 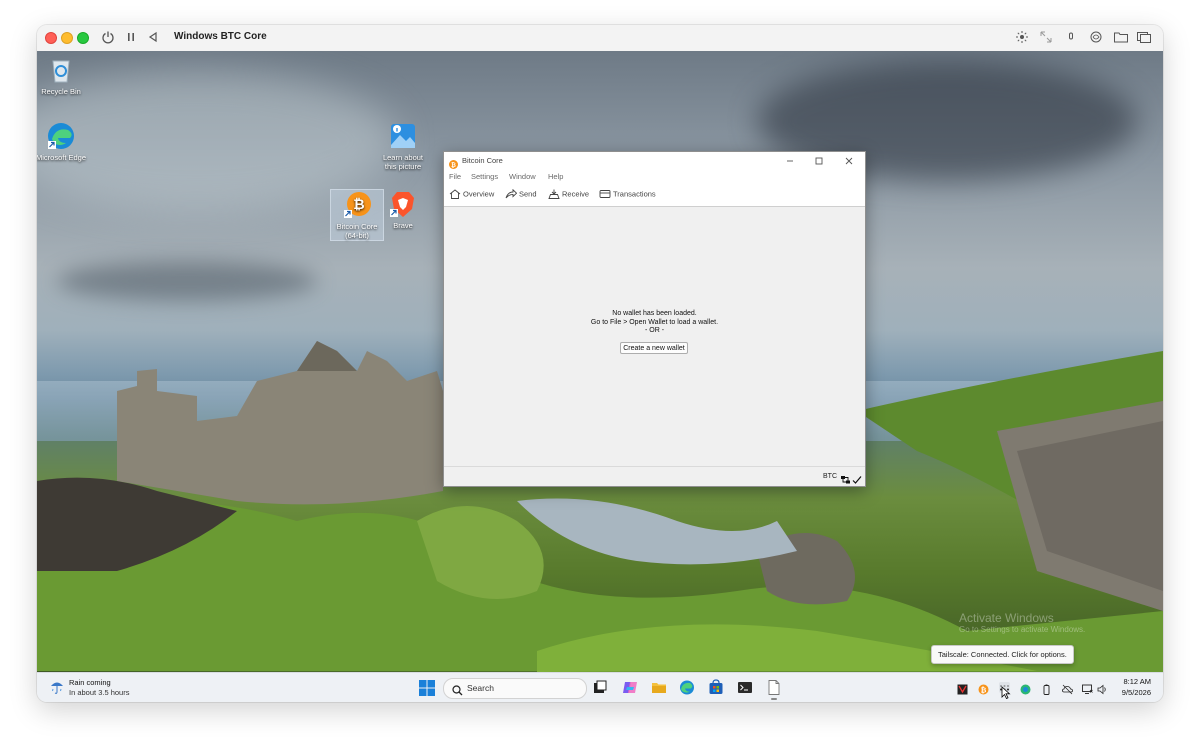 What do you see at coordinates (480, 688) in the screenshot?
I see `search-placeholder: Search` at bounding box center [480, 688].